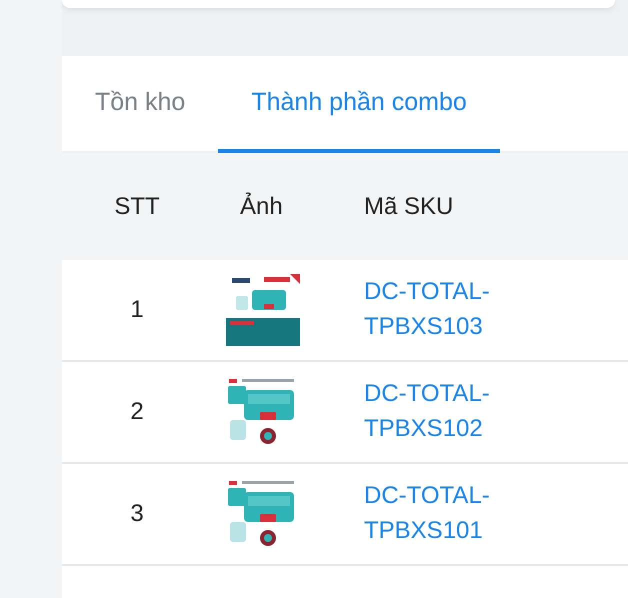 The height and width of the screenshot is (598, 628). I want to click on sku-link: DC-TOTAL-TPBXS101, so click(434, 514).